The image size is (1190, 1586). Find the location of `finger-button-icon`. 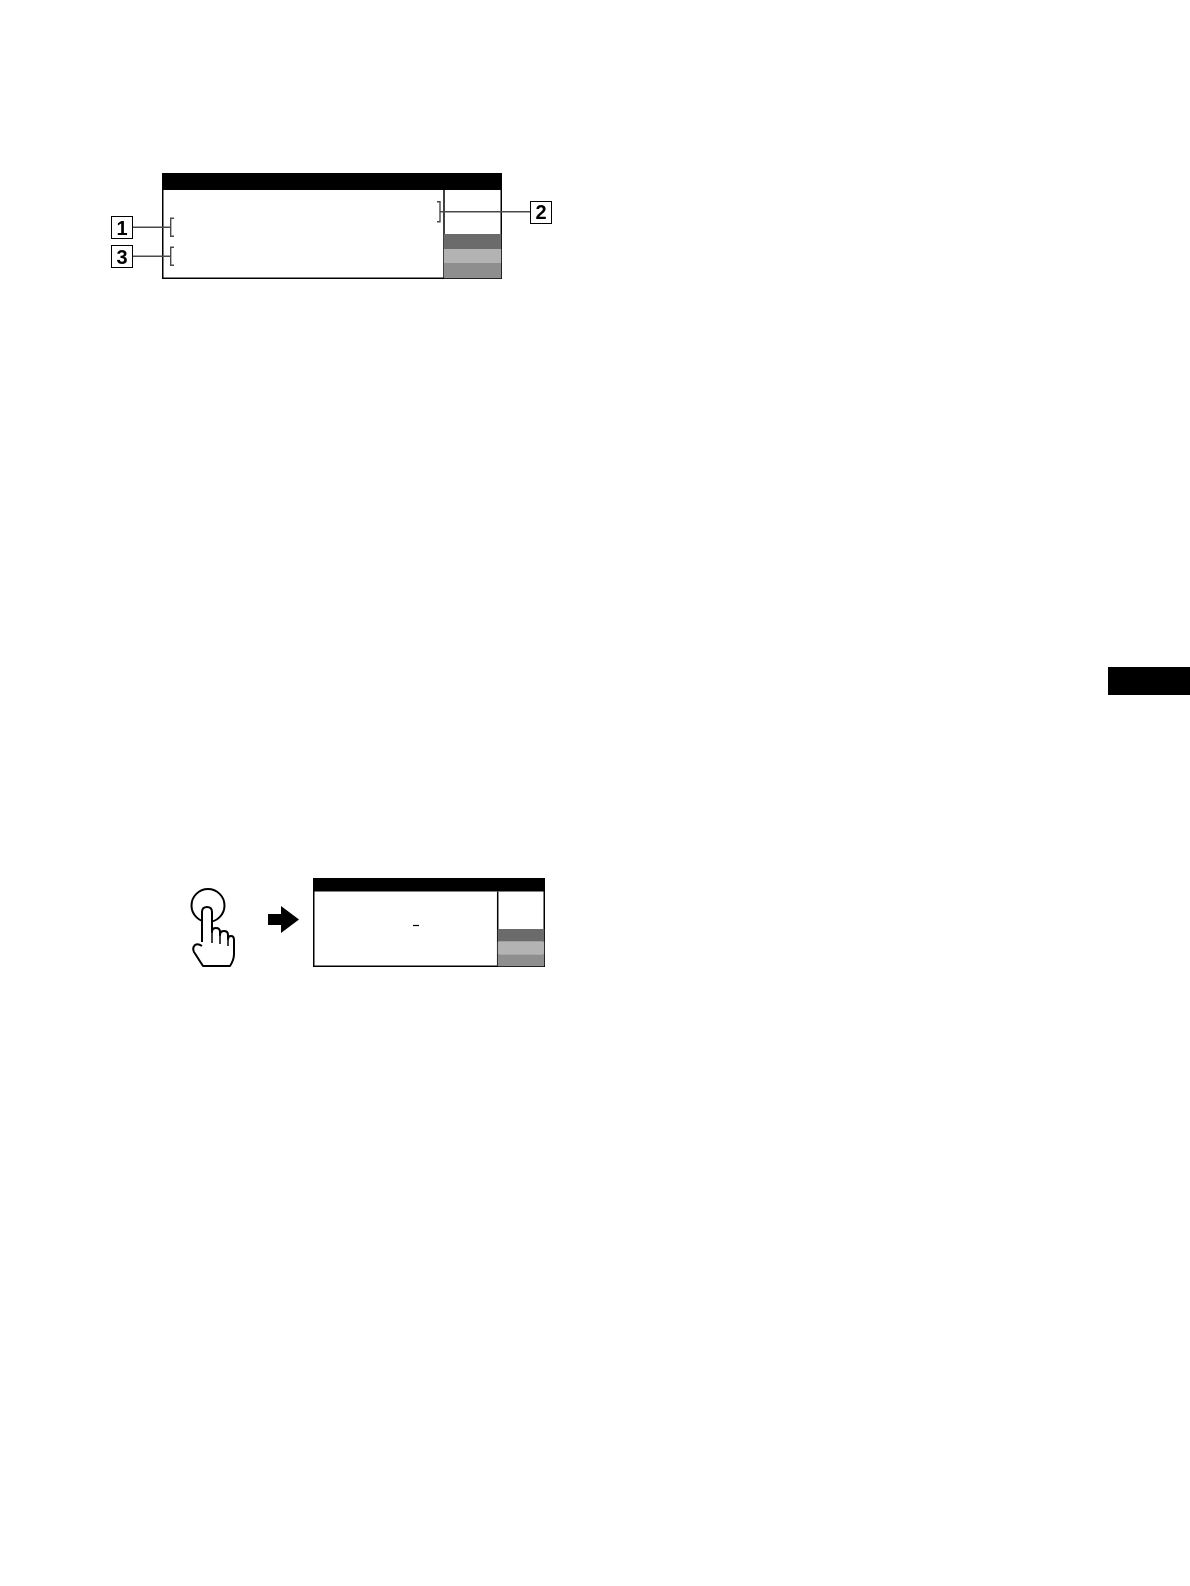

finger-button-icon is located at coordinates (212, 927).